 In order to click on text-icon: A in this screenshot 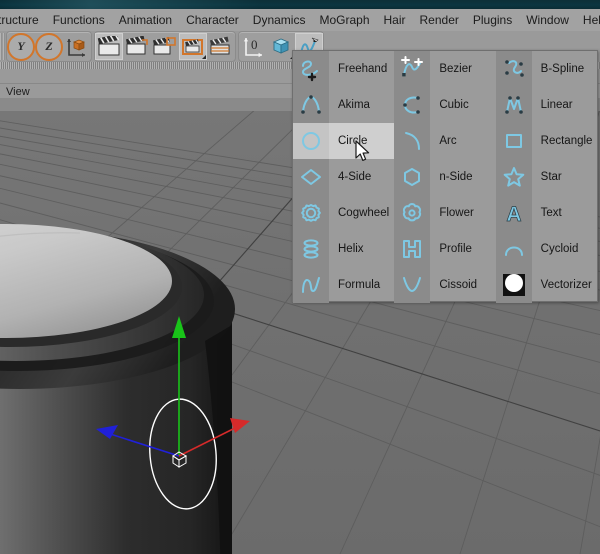, I will do `click(513, 213)`.